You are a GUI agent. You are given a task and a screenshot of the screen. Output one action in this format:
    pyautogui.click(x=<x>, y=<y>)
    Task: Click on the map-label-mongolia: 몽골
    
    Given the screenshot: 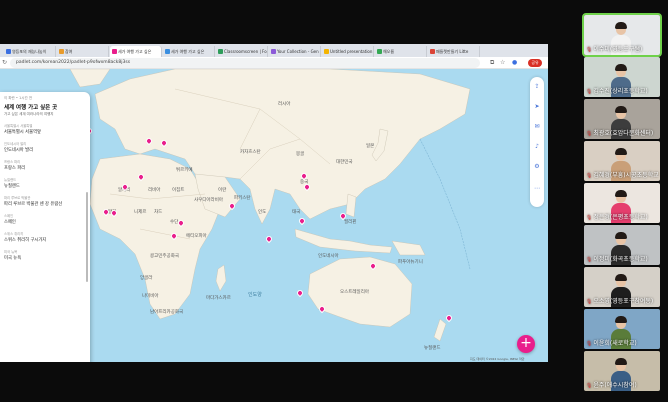 What is the action you would take?
    pyautogui.click(x=300, y=154)
    